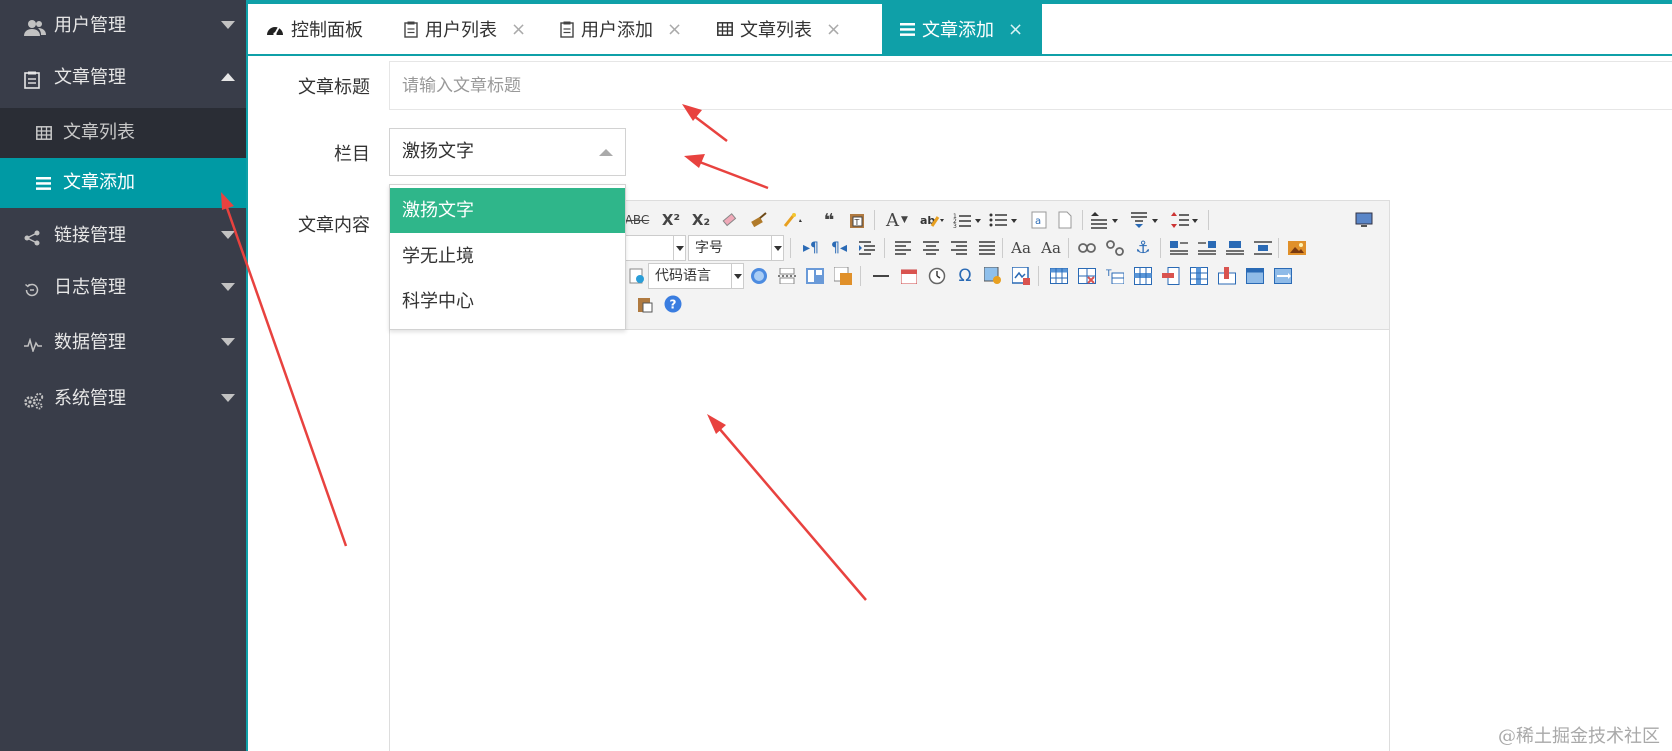  I want to click on emotion-icon, so click(759, 276).